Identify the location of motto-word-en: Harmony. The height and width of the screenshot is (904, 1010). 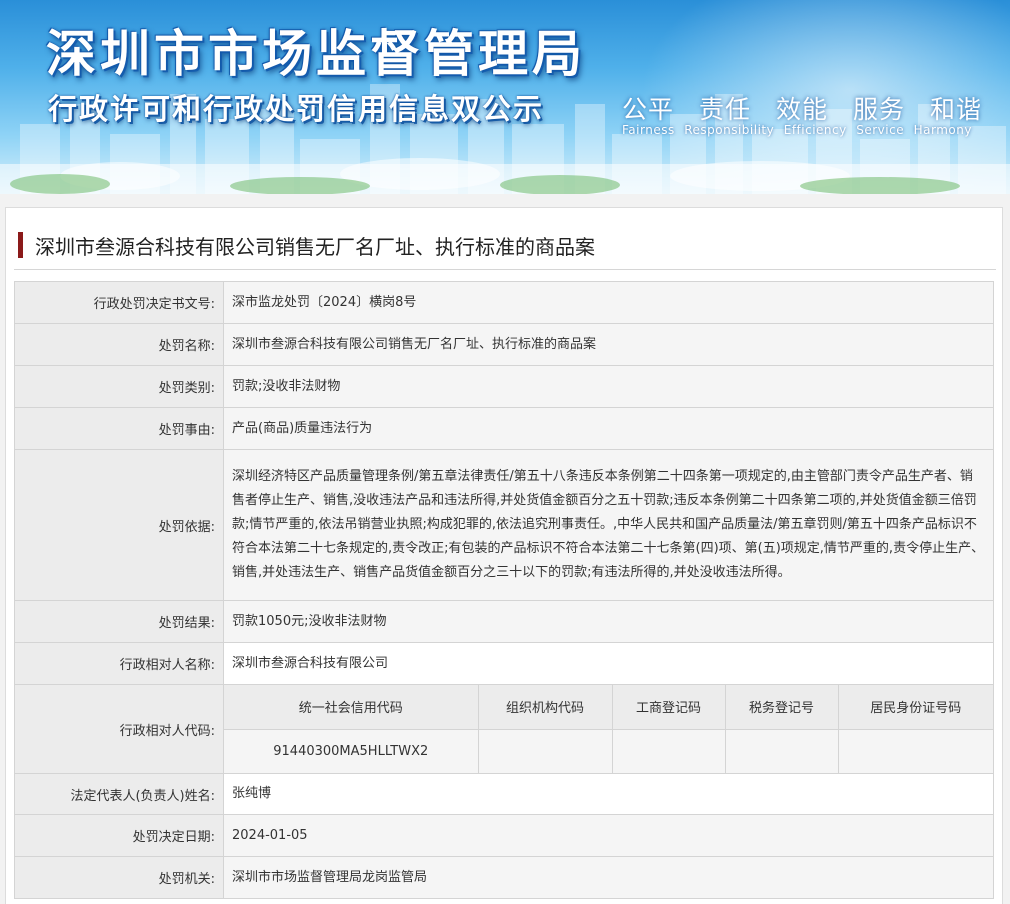
(942, 130).